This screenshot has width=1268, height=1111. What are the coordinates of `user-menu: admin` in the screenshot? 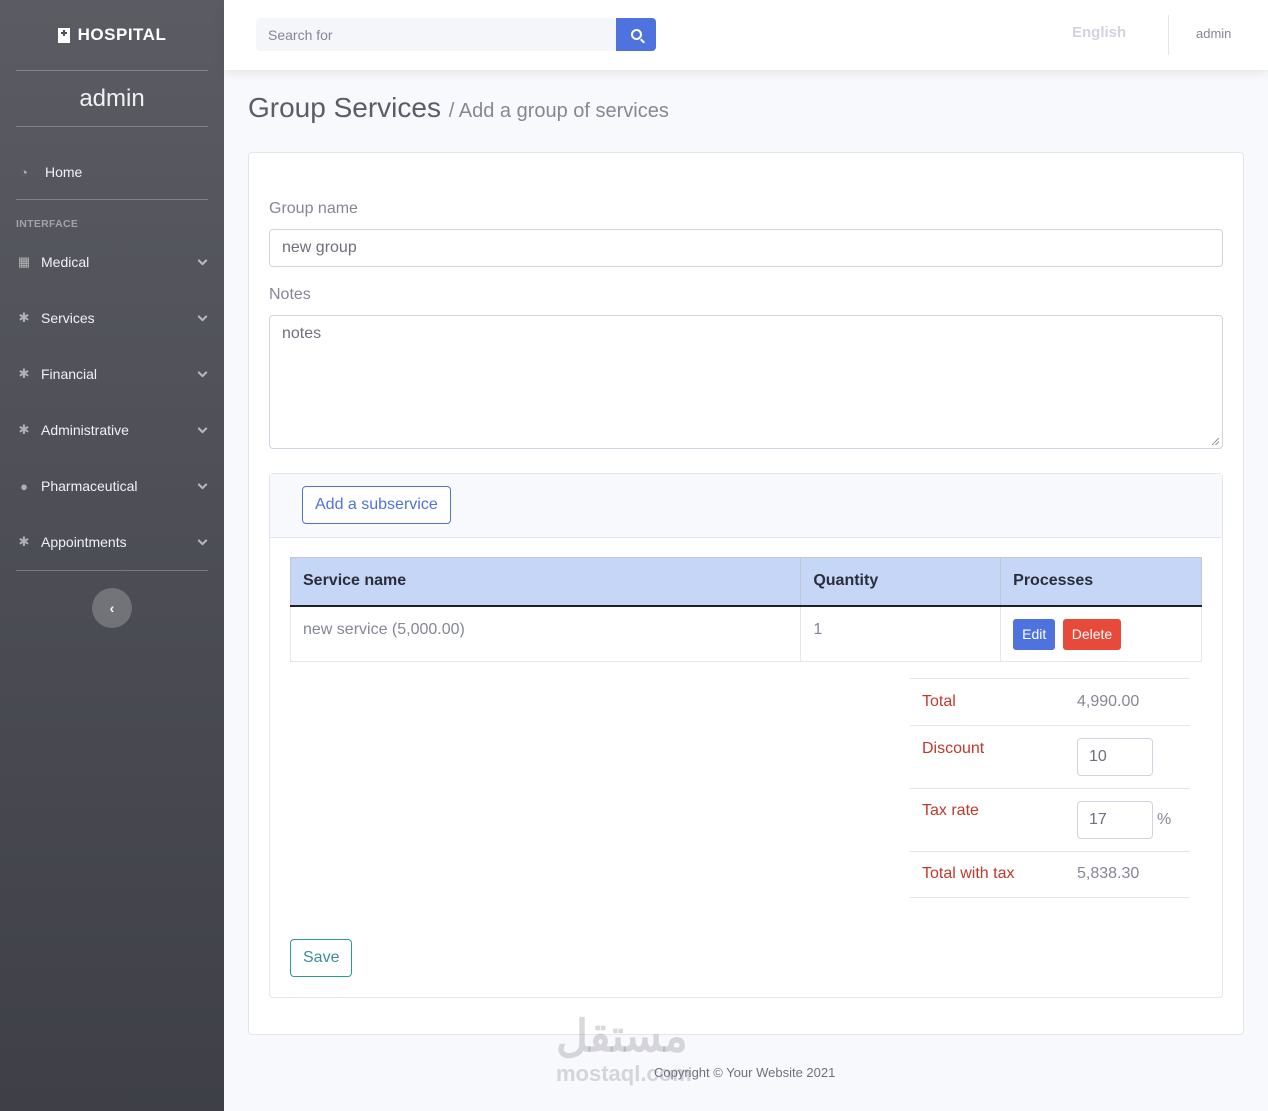 It's located at (1213, 33).